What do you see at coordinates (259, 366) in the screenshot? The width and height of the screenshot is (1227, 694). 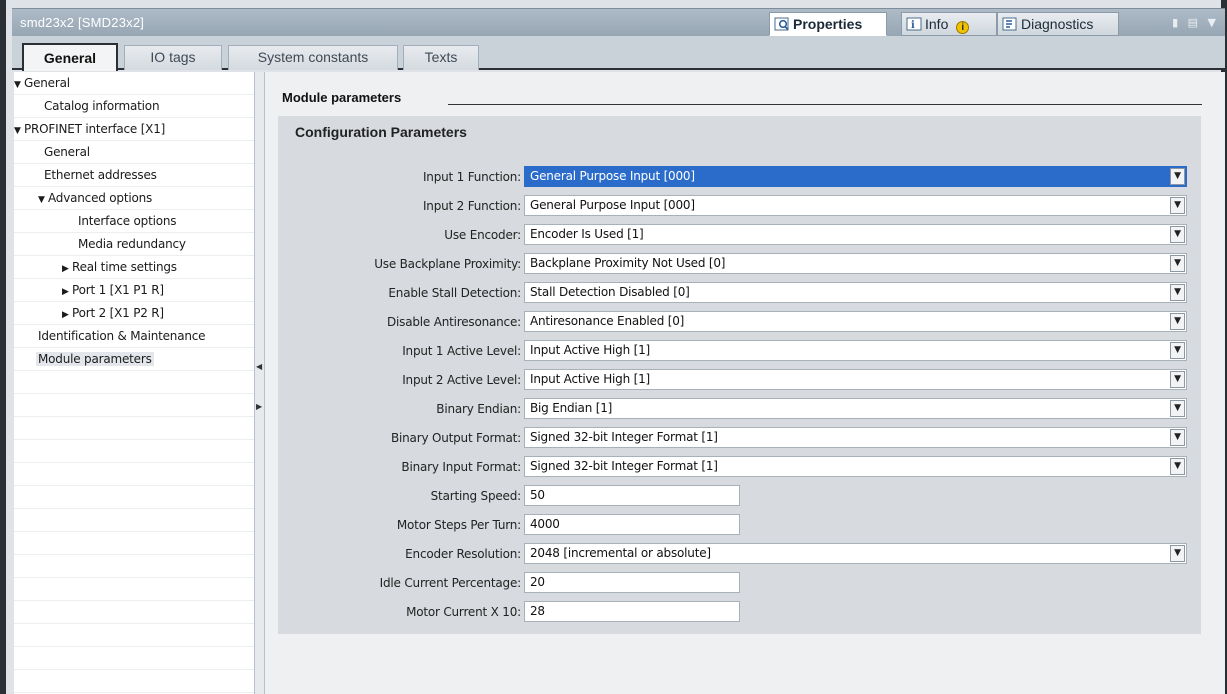 I see `collapse-left-icon: ◀` at bounding box center [259, 366].